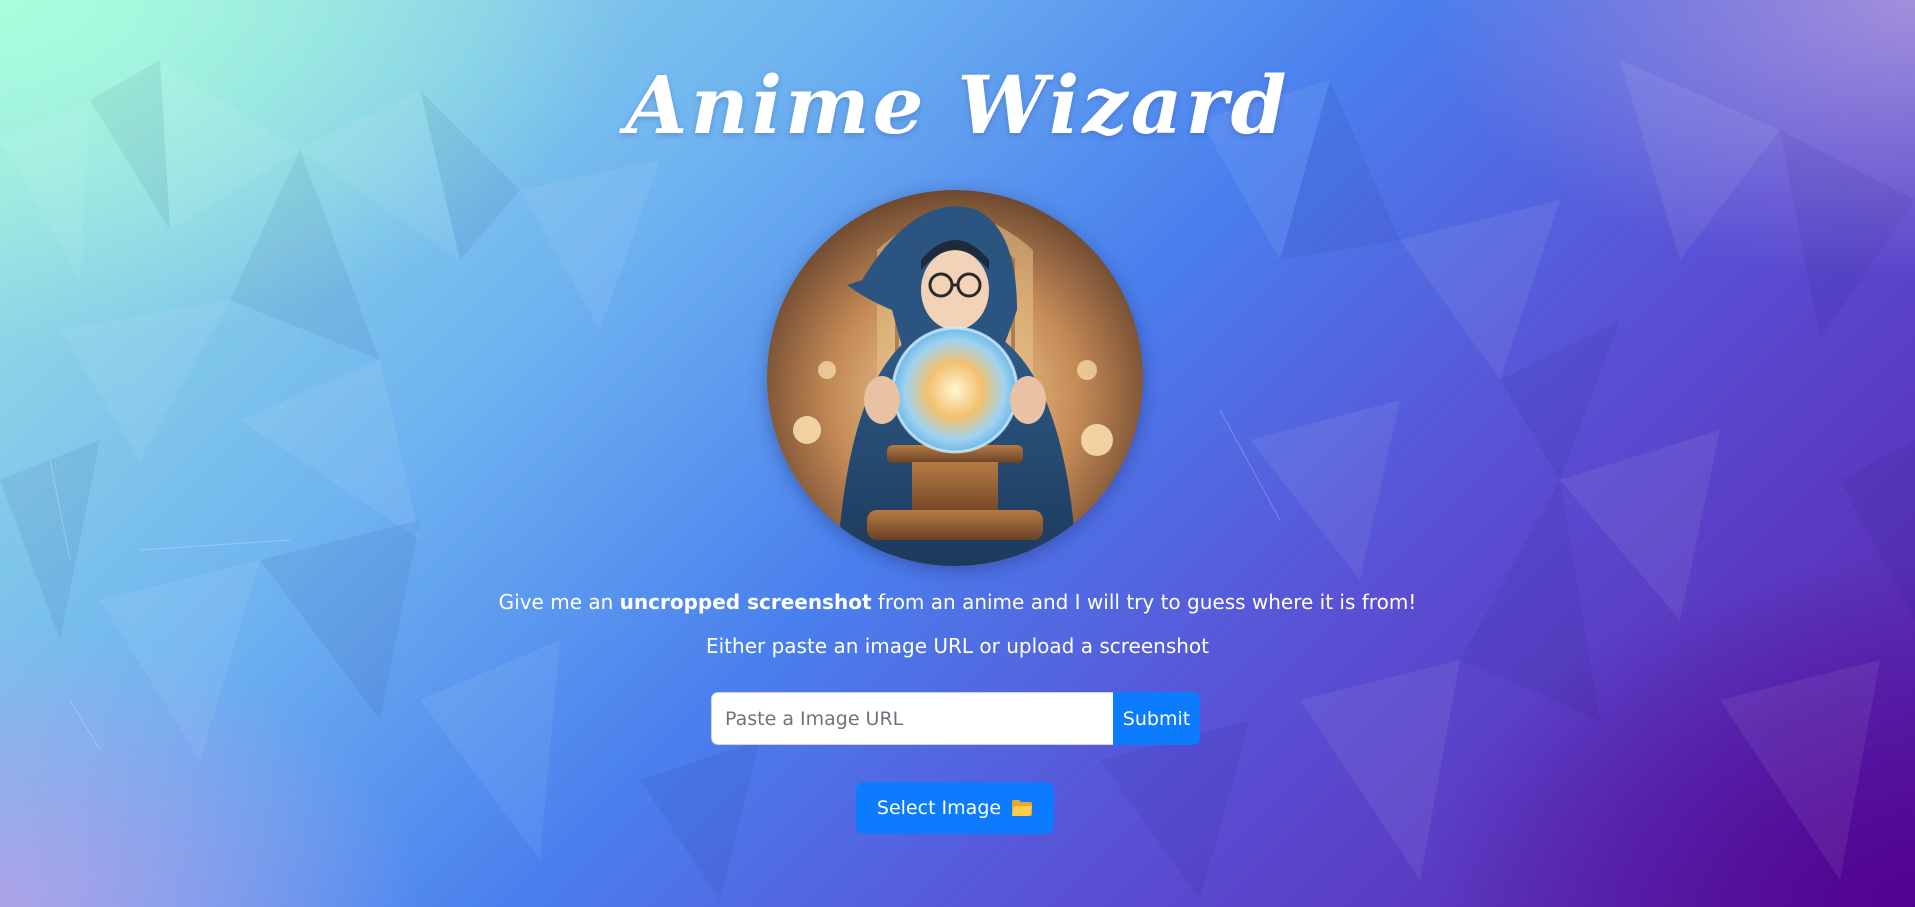  I want to click on wizard-avatar-image, so click(955, 378).